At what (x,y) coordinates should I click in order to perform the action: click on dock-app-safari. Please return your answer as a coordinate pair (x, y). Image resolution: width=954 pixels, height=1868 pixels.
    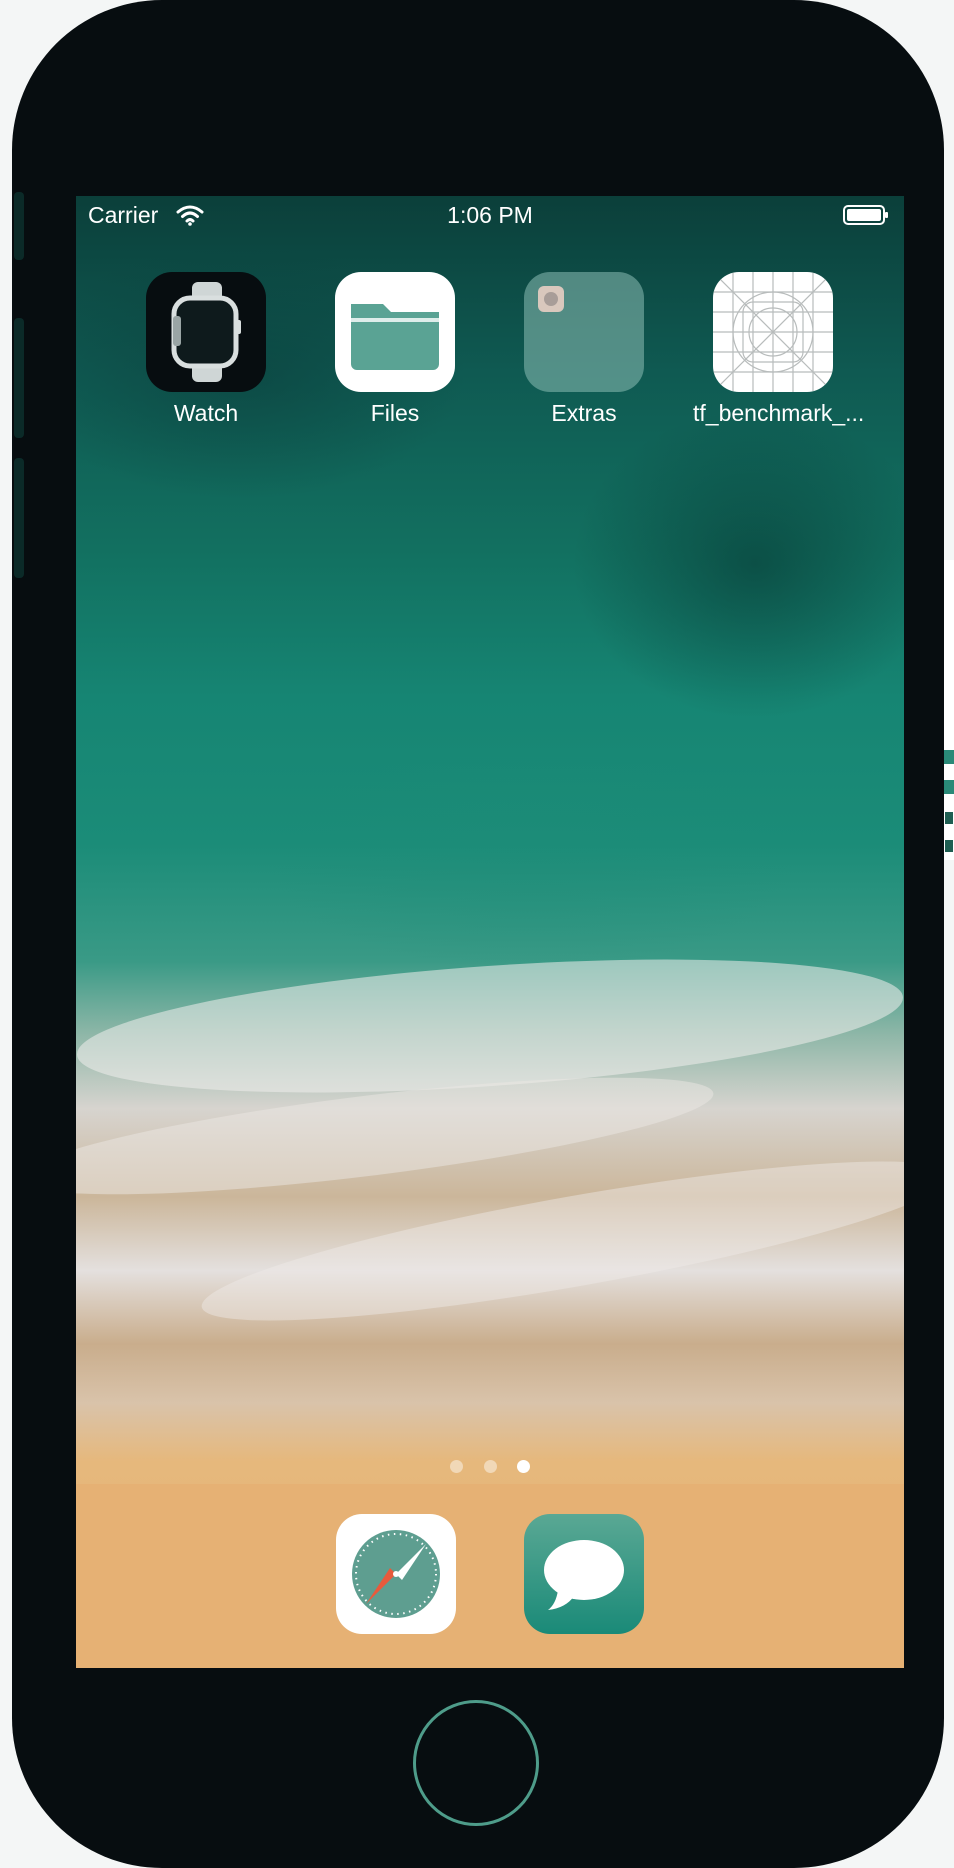
    Looking at the image, I should click on (396, 1574).